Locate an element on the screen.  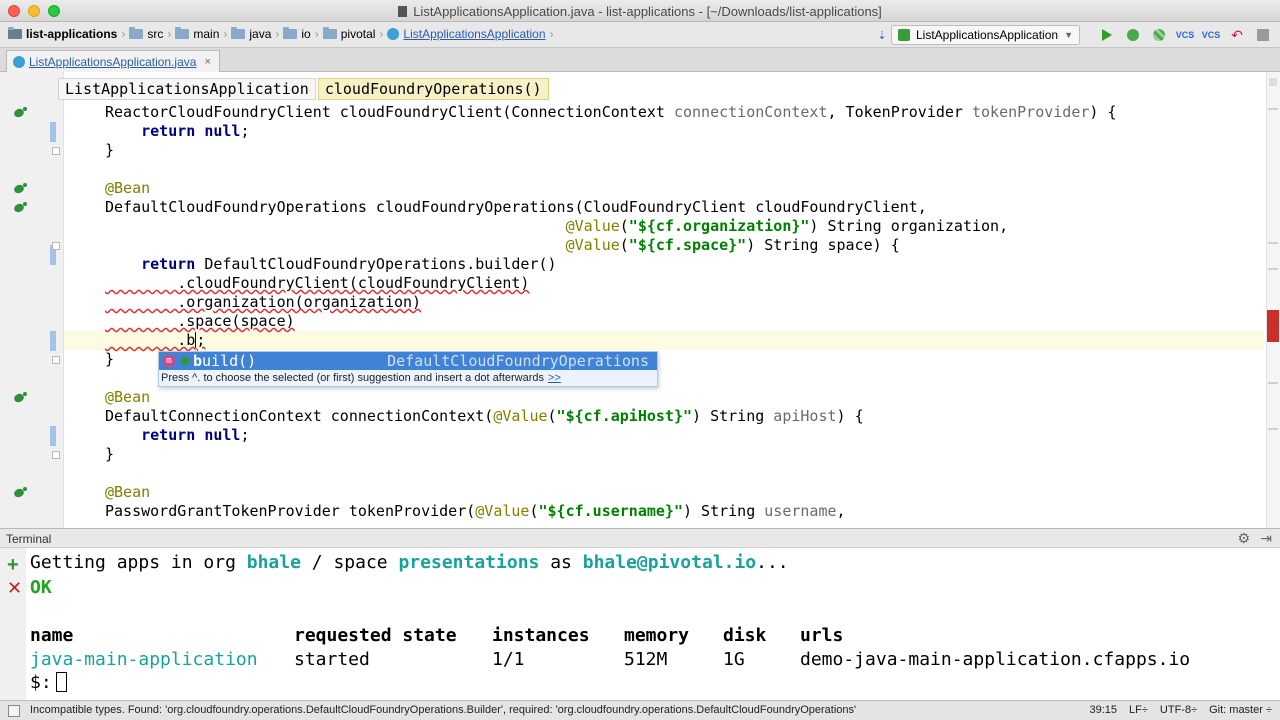
debug-button is located at coordinates (1133, 35).